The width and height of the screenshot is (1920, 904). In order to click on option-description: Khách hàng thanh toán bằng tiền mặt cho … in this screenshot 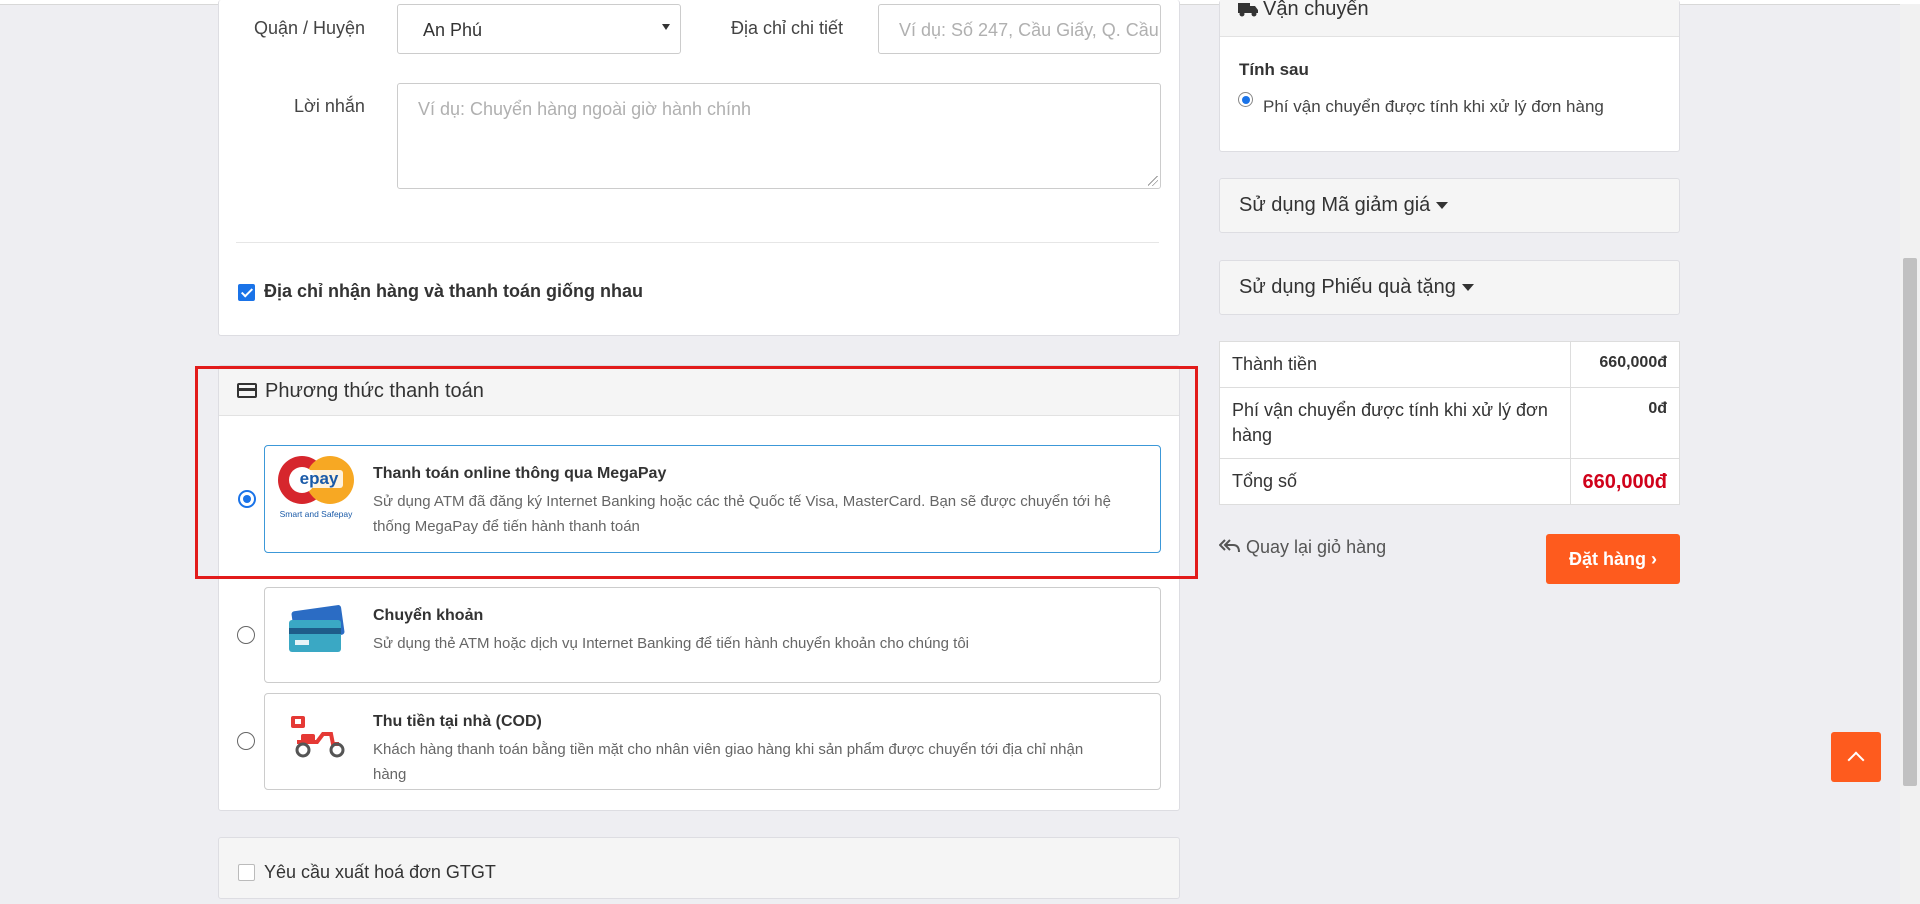, I will do `click(728, 762)`.